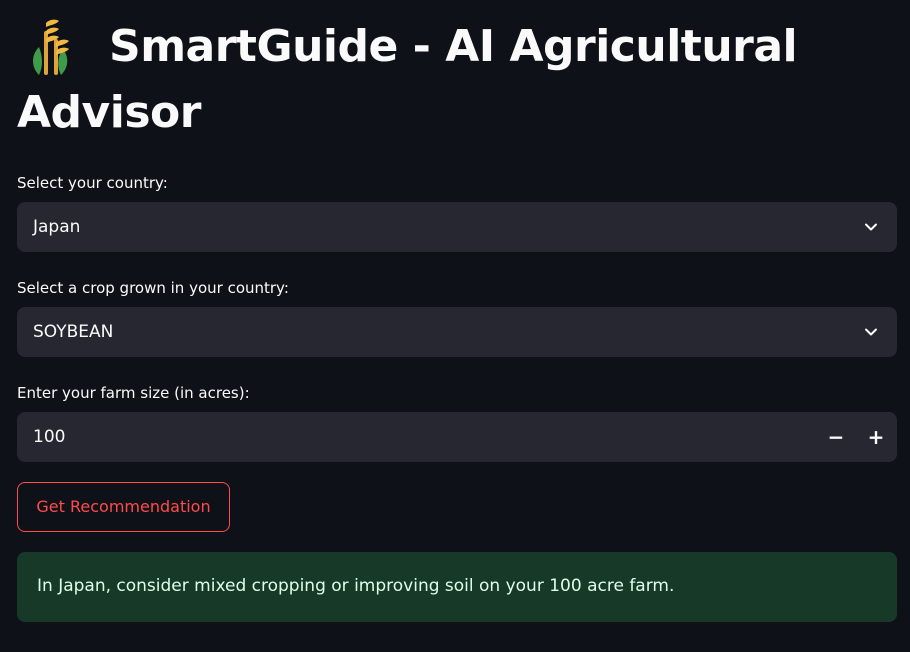 This screenshot has width=910, height=652. Describe the element at coordinates (836, 437) in the screenshot. I see `decrement-button: −` at that location.